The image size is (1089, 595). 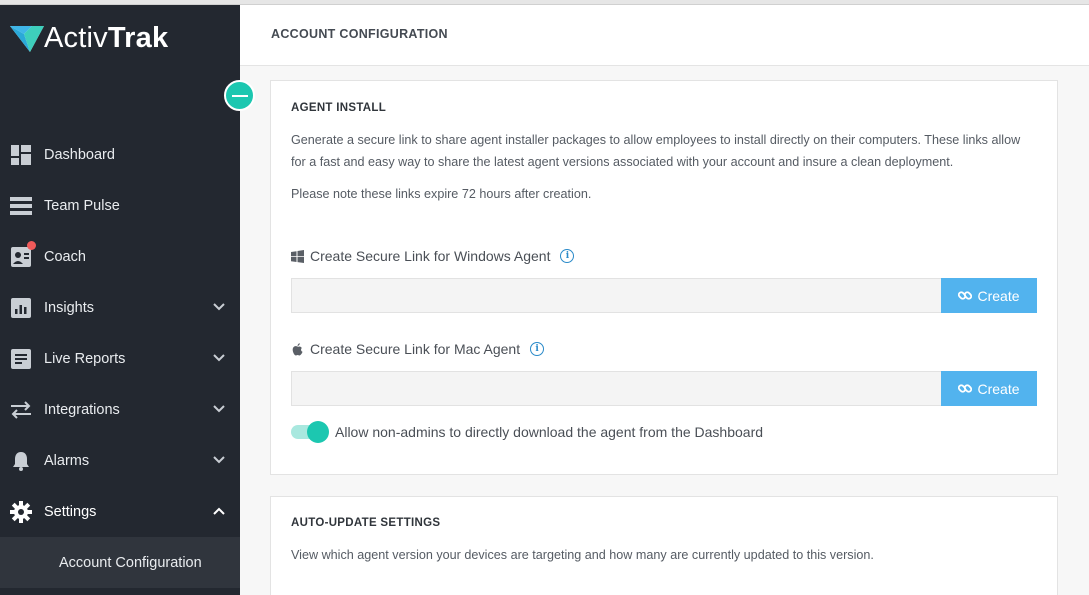 I want to click on sidebar-item-settings: Settings, so click(x=120, y=511).